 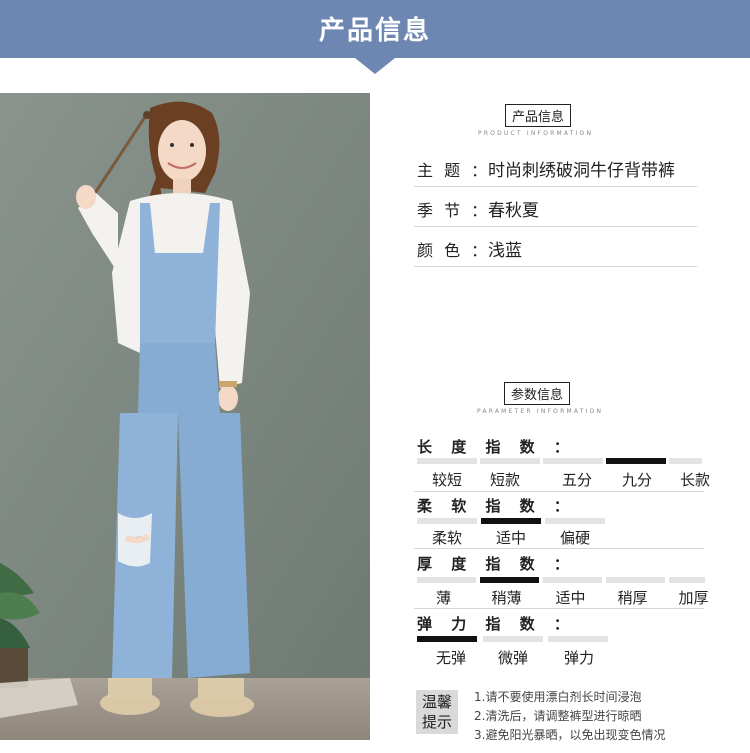 I want to click on param-title: 弹 力 指 数 ：, so click(x=496, y=624).